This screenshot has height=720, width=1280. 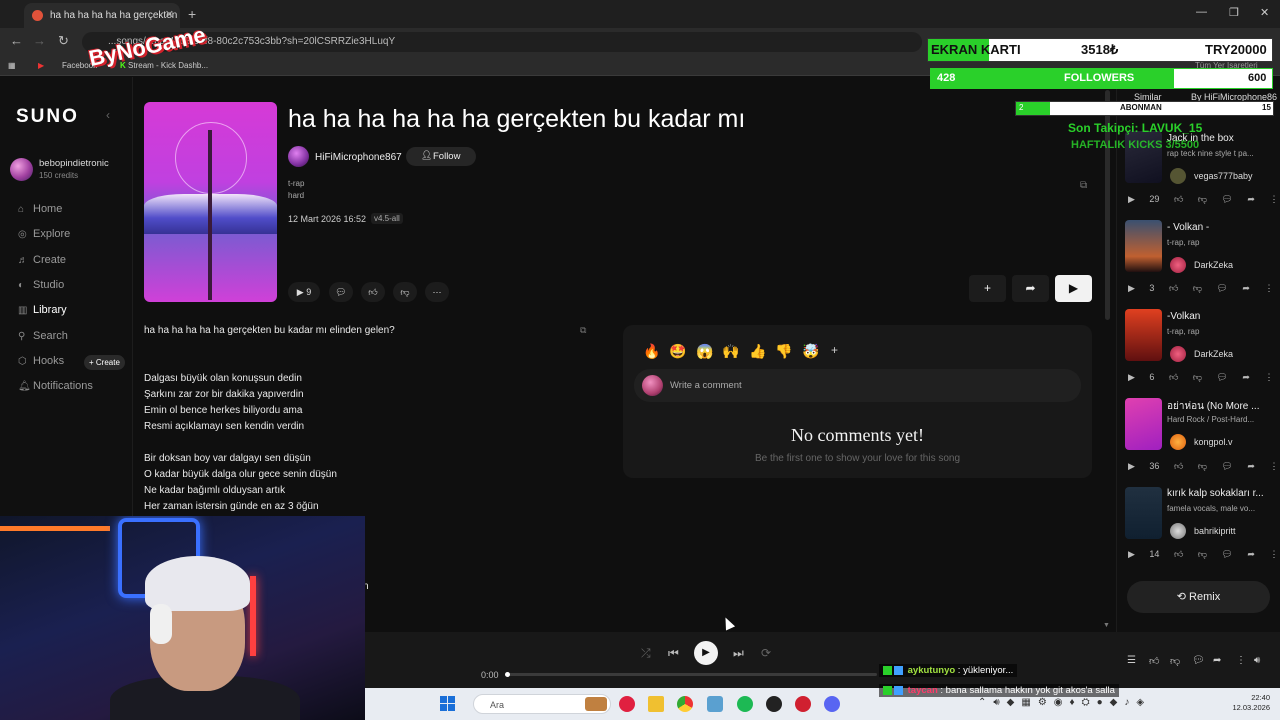 I want to click on suno-logo: SUNO, so click(x=47, y=117).